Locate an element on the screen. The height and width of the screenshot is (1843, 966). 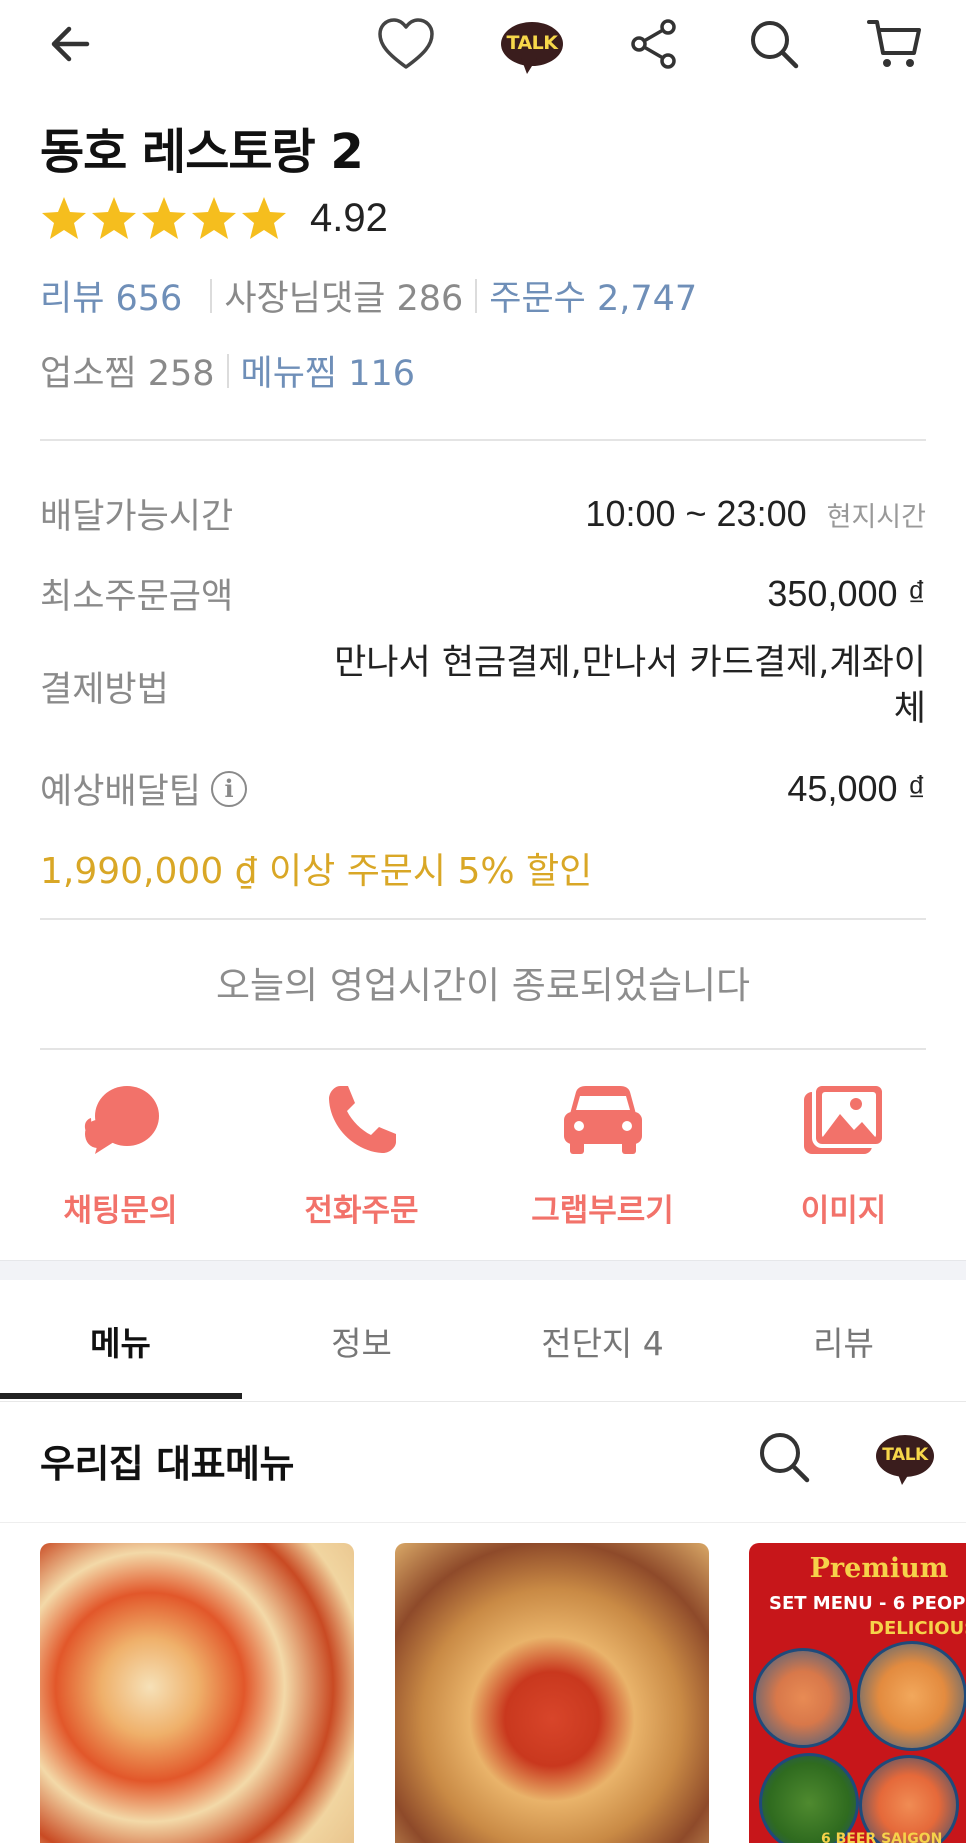
delivery-tip-label: 예상배달팁 is located at coordinates (121, 792).